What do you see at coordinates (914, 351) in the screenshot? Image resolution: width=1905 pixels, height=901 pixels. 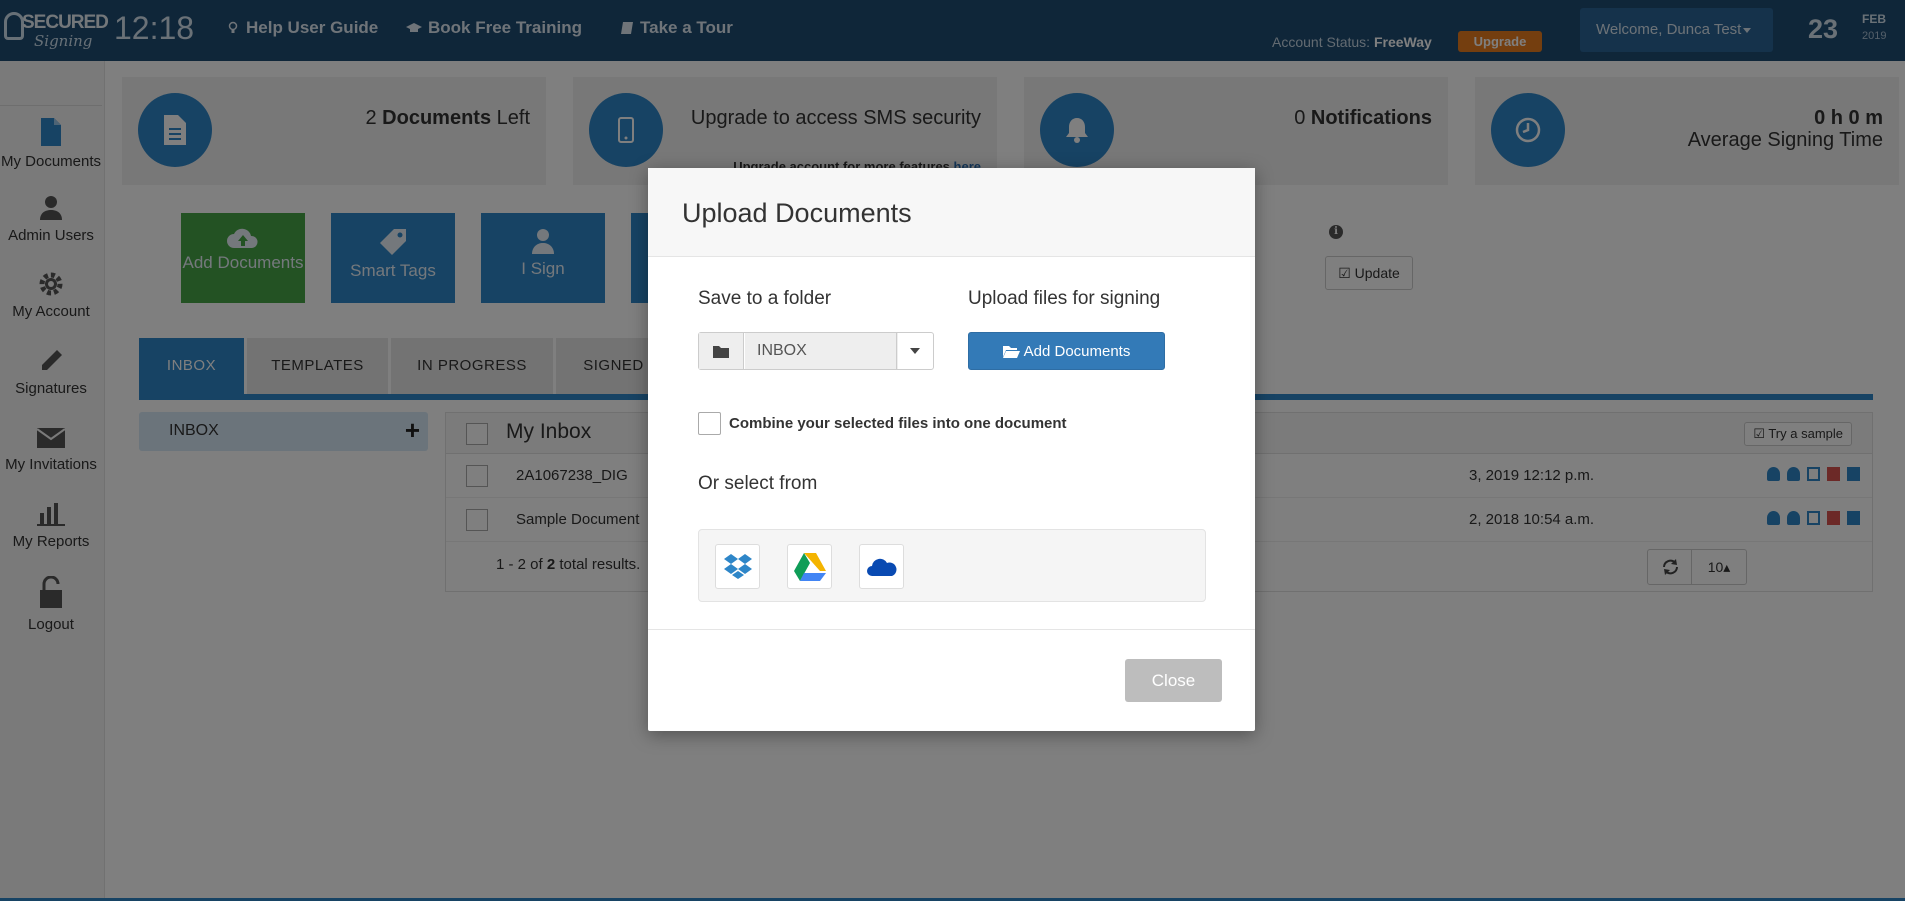 I see `chevron-down-icon` at bounding box center [914, 351].